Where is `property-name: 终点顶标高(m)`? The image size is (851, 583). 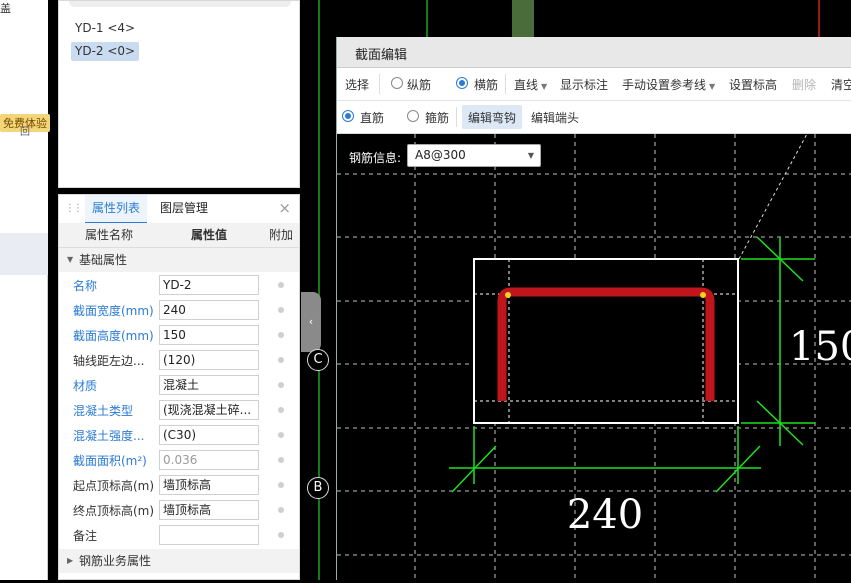 property-name: 终点顶标高(m) is located at coordinates (114, 511).